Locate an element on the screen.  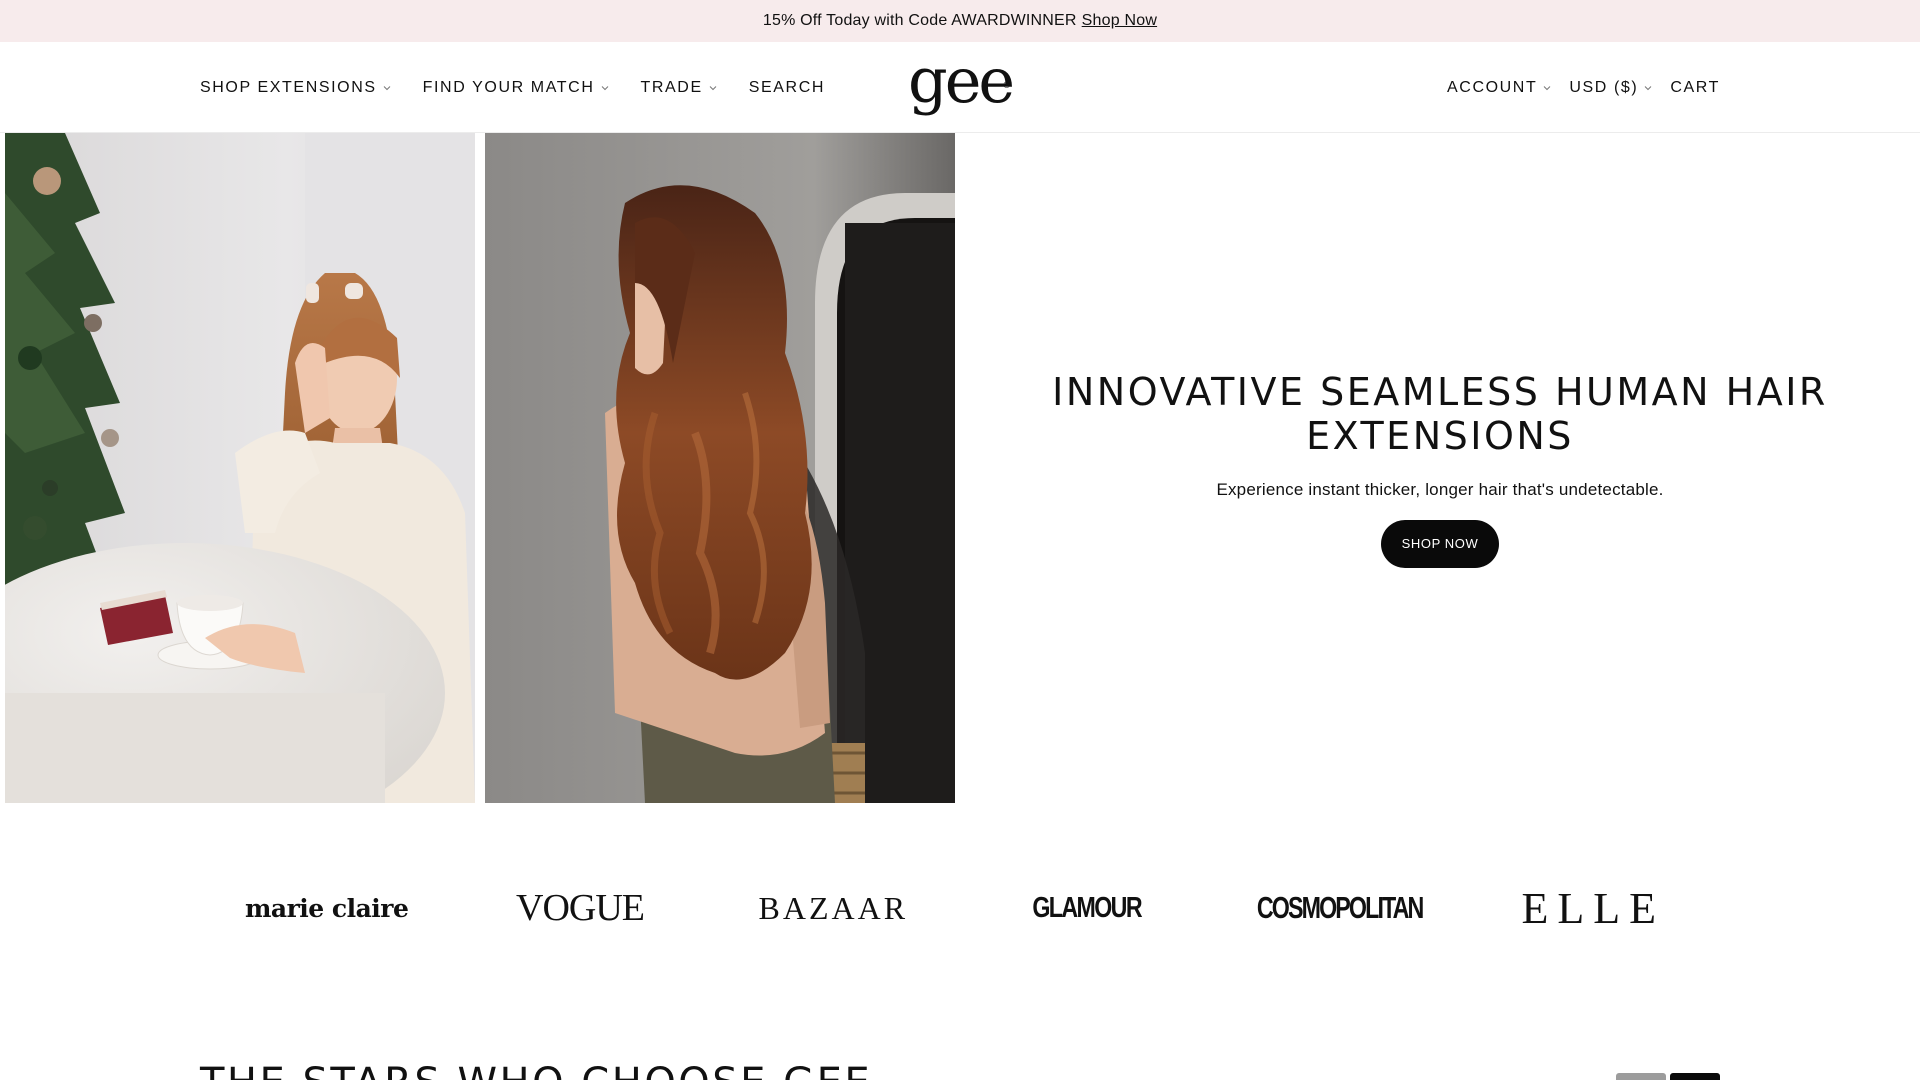
press-logo-marie-claire: marie claire is located at coordinates (326, 908).